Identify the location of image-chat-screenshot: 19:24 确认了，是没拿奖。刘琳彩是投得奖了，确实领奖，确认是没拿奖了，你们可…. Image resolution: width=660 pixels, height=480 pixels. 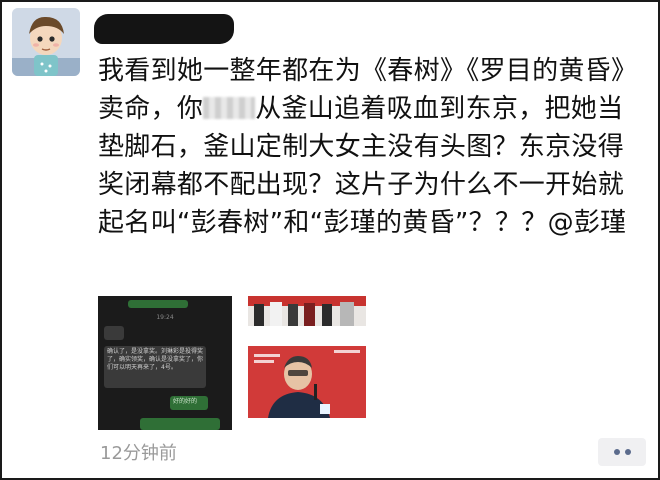
(165, 363).